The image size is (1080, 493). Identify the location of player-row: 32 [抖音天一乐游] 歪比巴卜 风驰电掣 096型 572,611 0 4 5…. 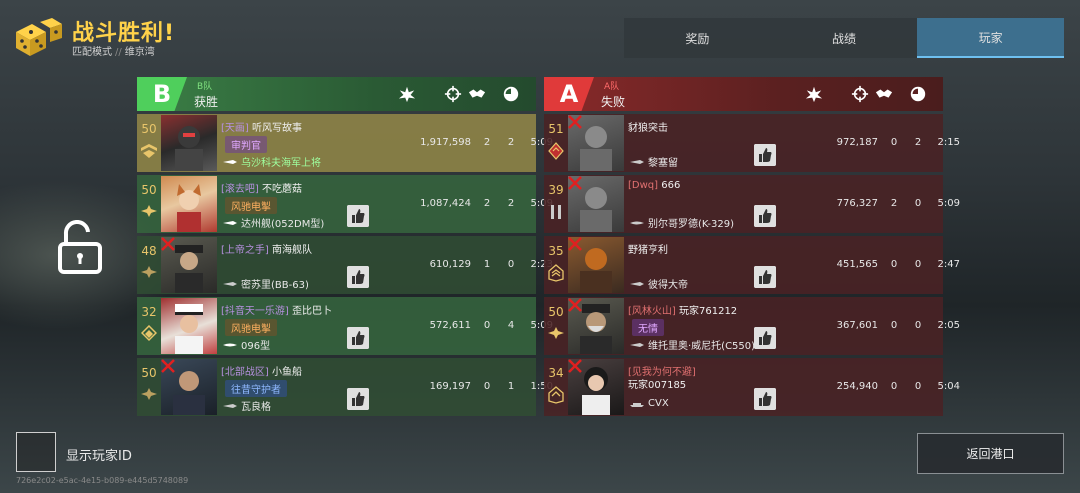
(345, 326).